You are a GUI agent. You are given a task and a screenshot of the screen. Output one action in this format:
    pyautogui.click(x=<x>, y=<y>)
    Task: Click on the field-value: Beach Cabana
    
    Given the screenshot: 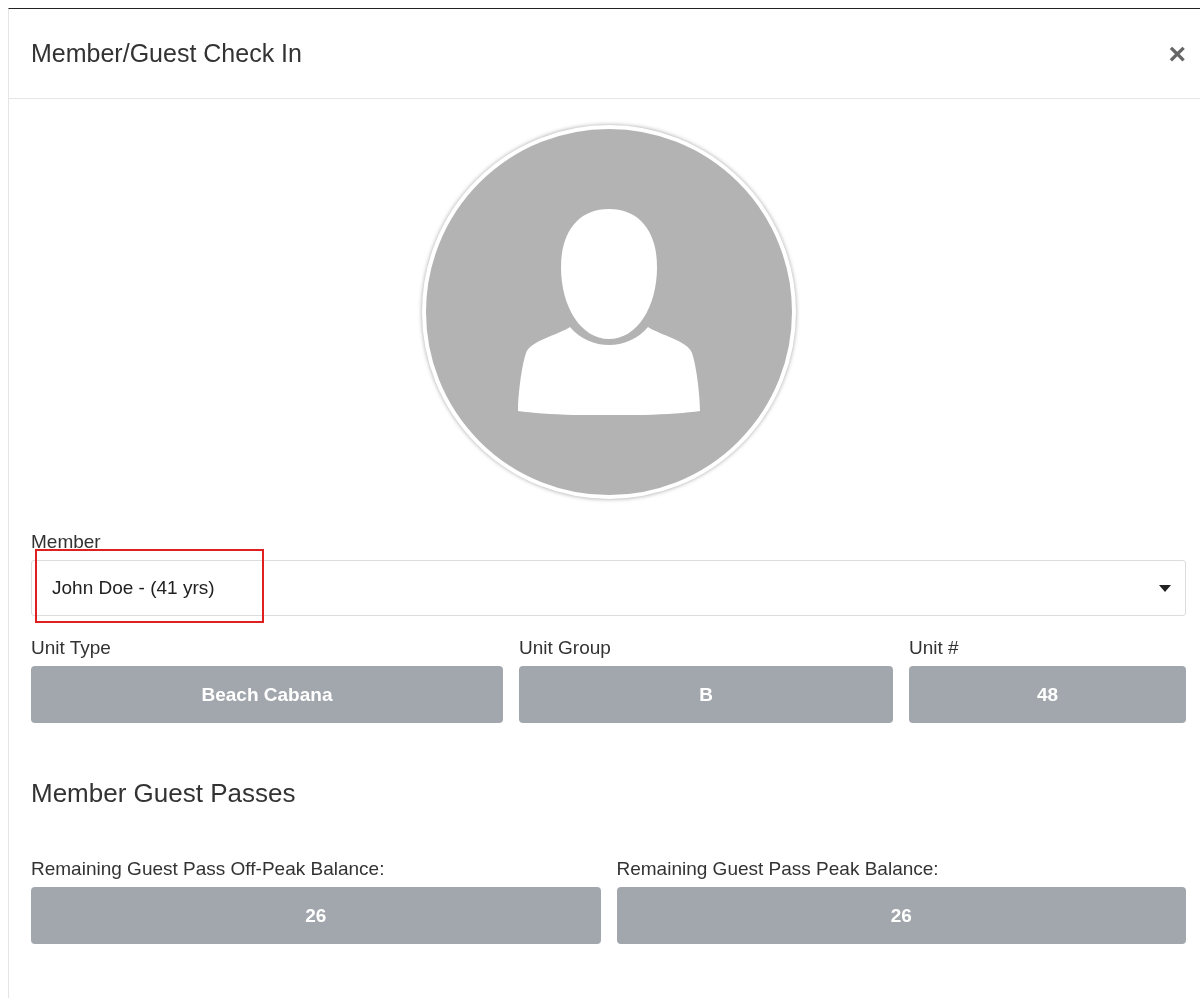 What is the action you would take?
    pyautogui.click(x=267, y=694)
    